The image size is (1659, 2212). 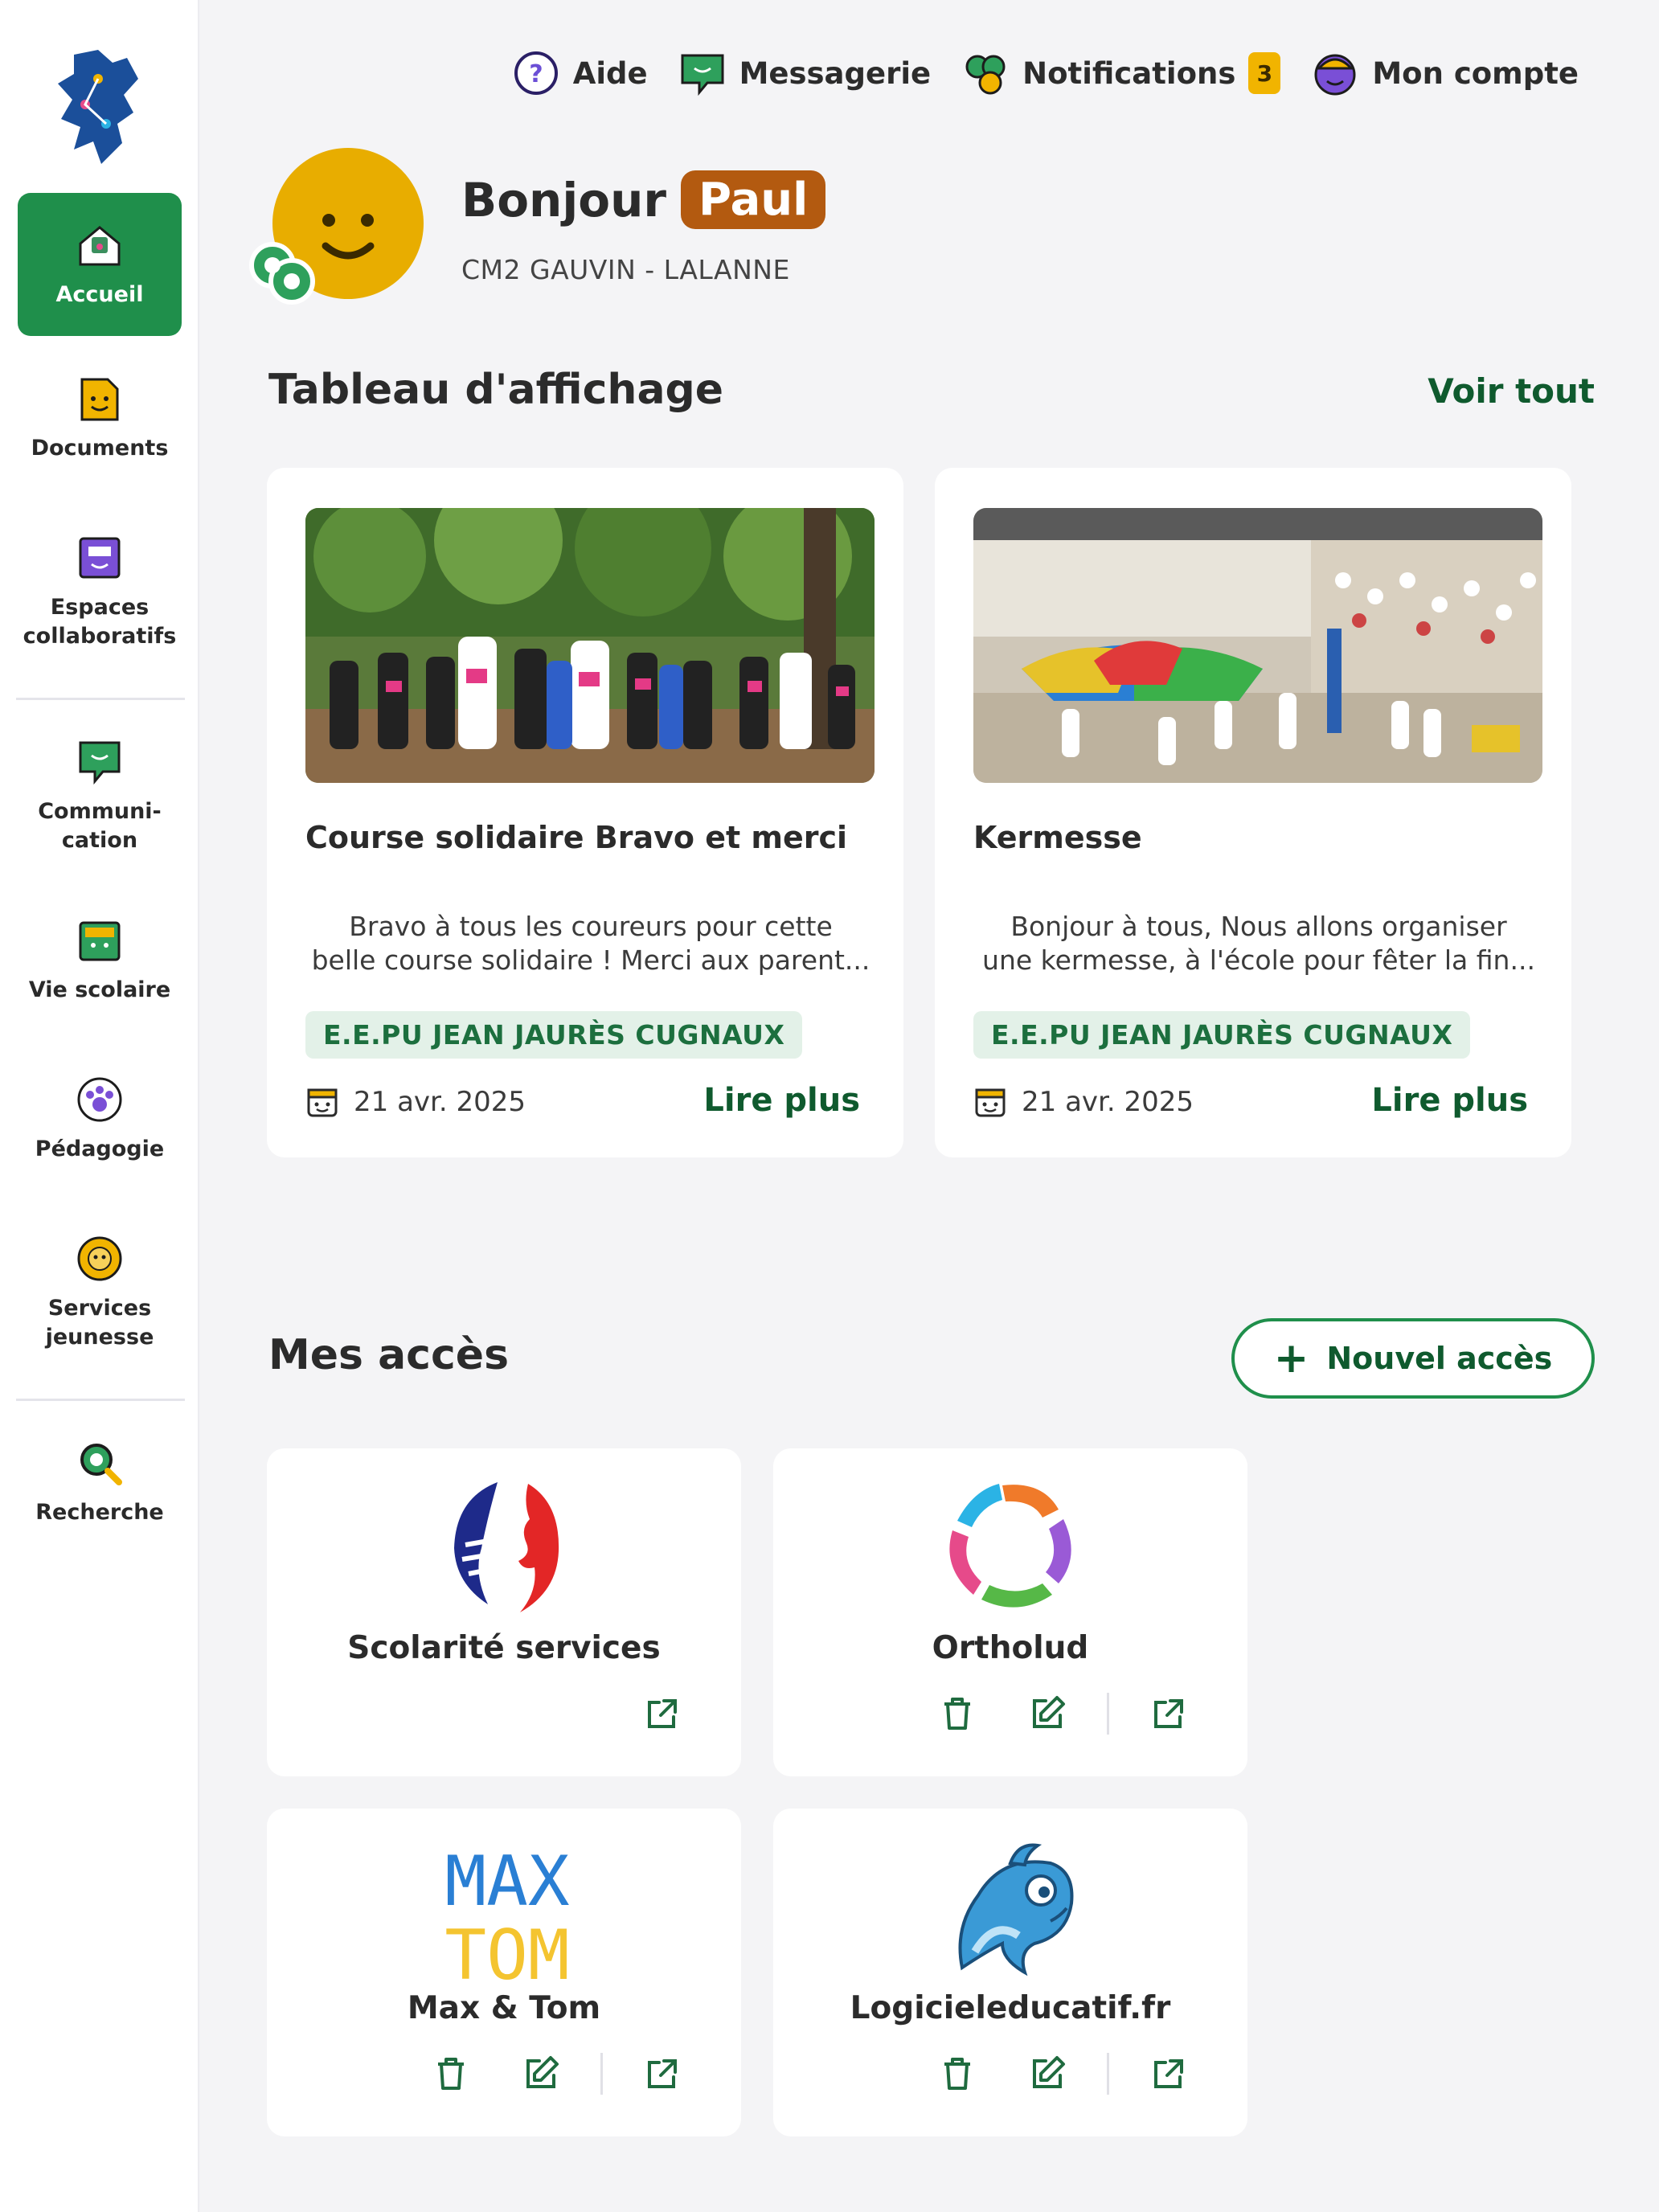 I want to click on app-logo, so click(x=100, y=107).